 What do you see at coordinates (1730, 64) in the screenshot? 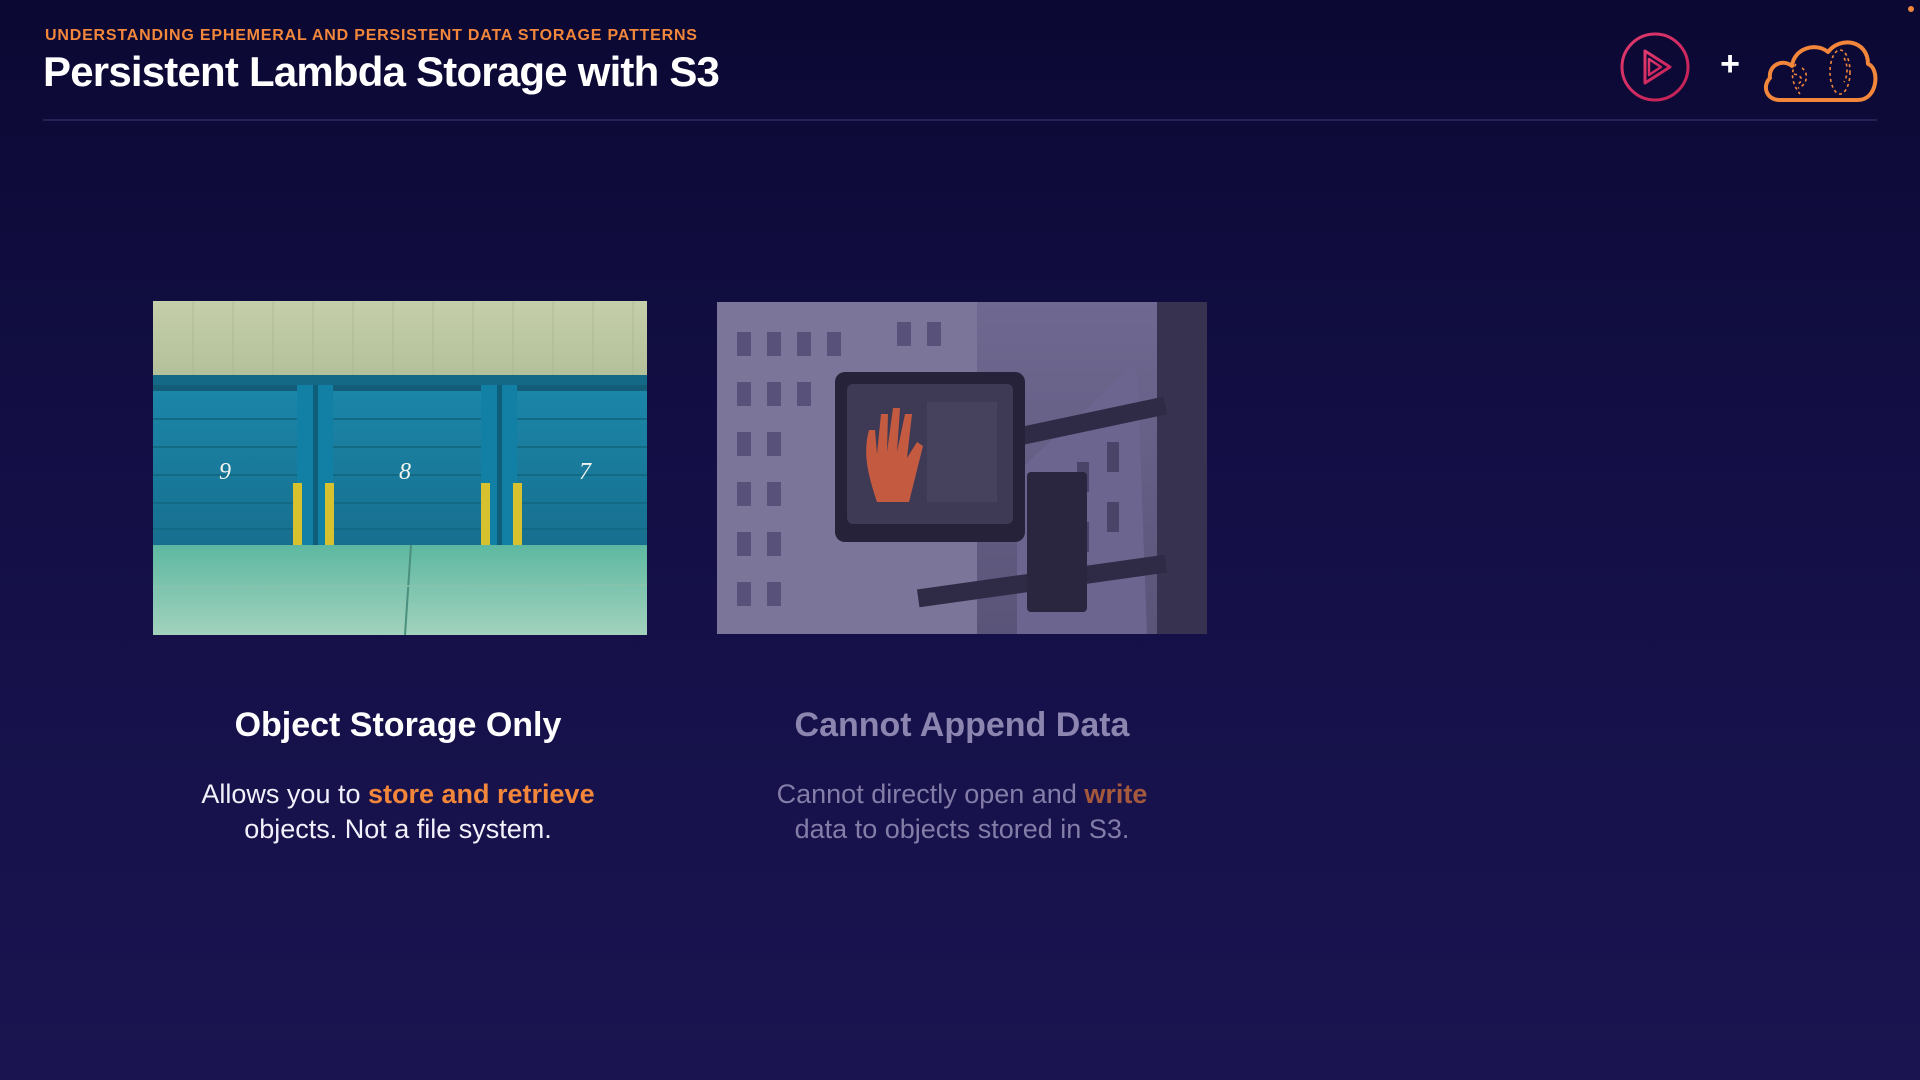
I see `plus-sign: +` at bounding box center [1730, 64].